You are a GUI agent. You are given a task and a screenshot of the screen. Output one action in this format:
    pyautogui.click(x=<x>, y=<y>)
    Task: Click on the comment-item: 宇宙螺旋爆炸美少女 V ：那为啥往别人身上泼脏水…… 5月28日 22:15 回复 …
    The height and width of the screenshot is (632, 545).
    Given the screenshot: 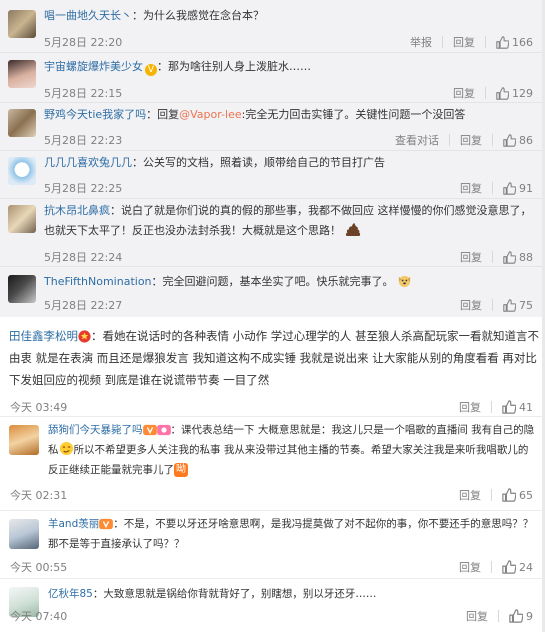 What is the action you would take?
    pyautogui.click(x=272, y=78)
    